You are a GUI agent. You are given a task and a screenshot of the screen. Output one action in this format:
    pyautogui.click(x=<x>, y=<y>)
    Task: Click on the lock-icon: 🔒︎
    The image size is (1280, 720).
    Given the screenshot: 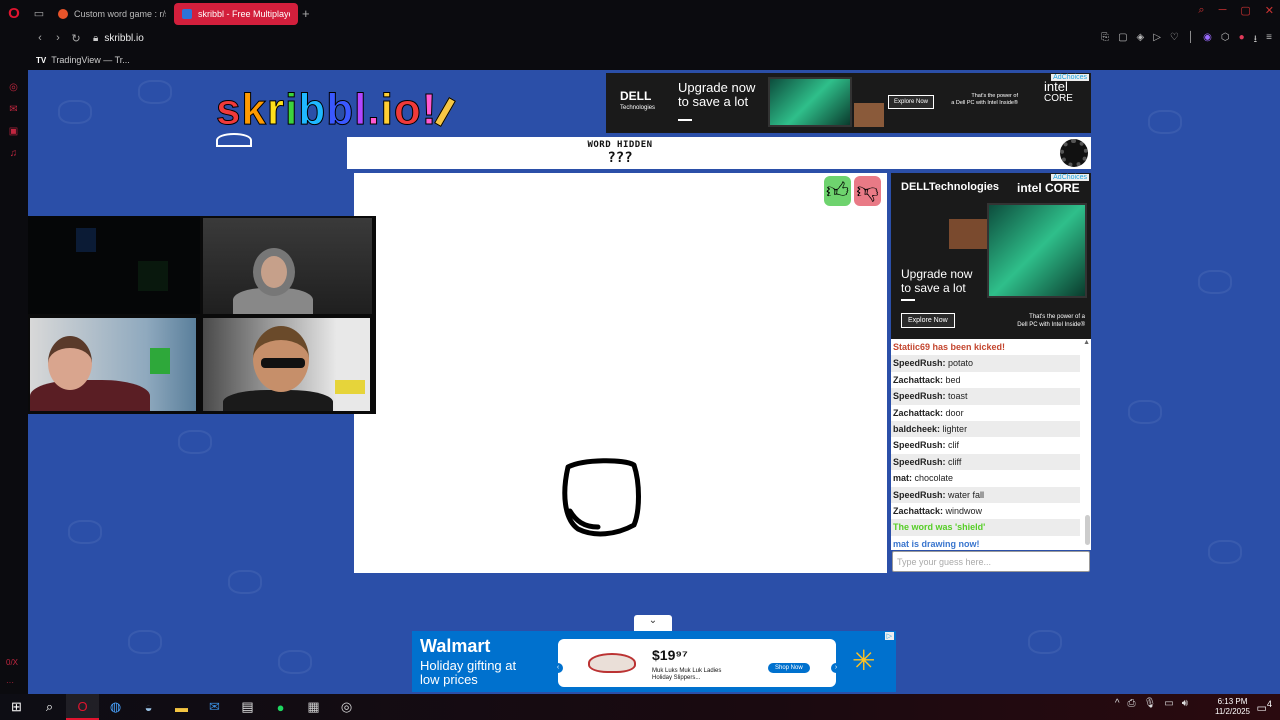 What is the action you would take?
    pyautogui.click(x=95, y=38)
    